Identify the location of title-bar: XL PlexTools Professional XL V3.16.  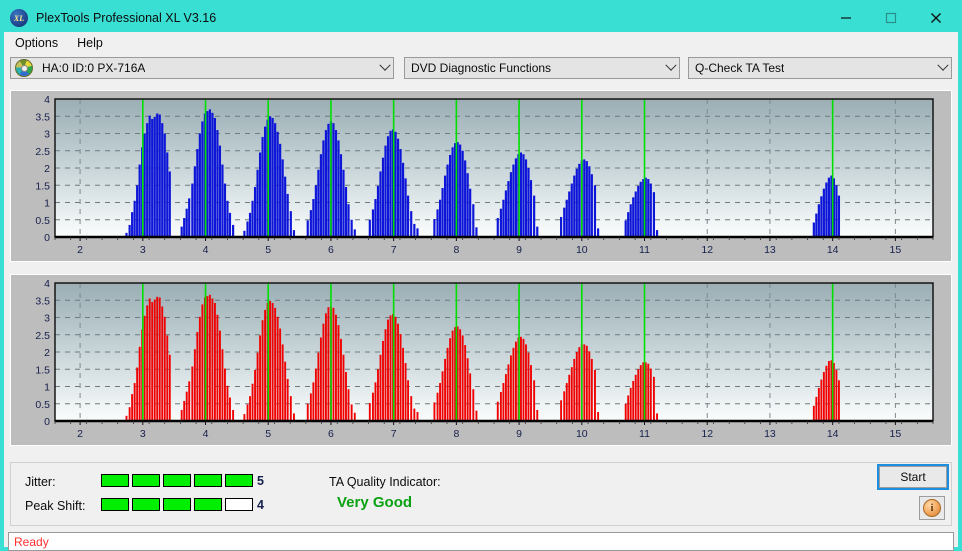
(481, 18).